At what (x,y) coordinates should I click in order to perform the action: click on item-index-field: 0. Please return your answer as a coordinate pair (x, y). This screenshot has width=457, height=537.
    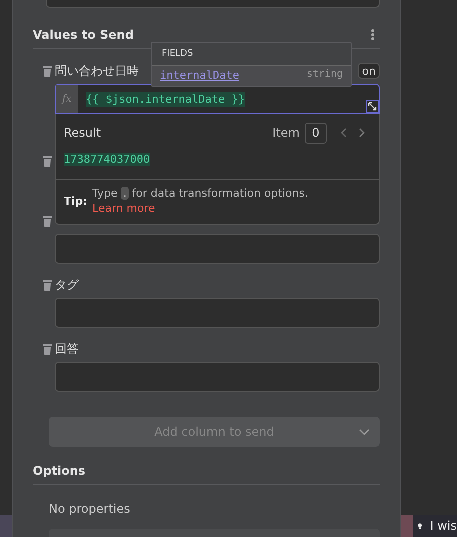
    Looking at the image, I should click on (316, 133).